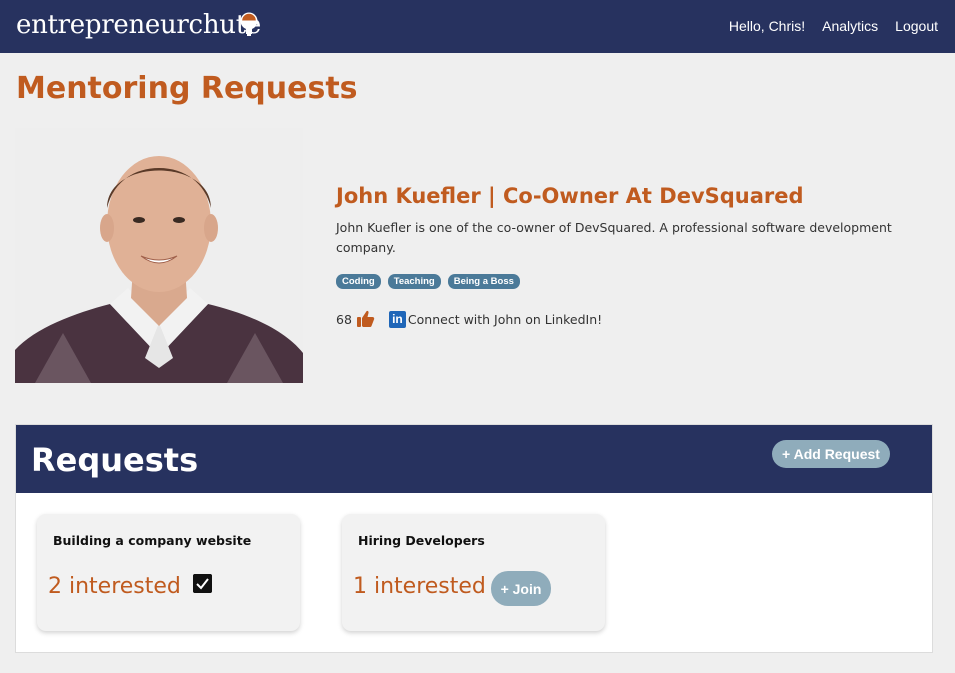 The width and height of the screenshot is (955, 673). I want to click on requests-header: Requests + Add Request, so click(474, 459).